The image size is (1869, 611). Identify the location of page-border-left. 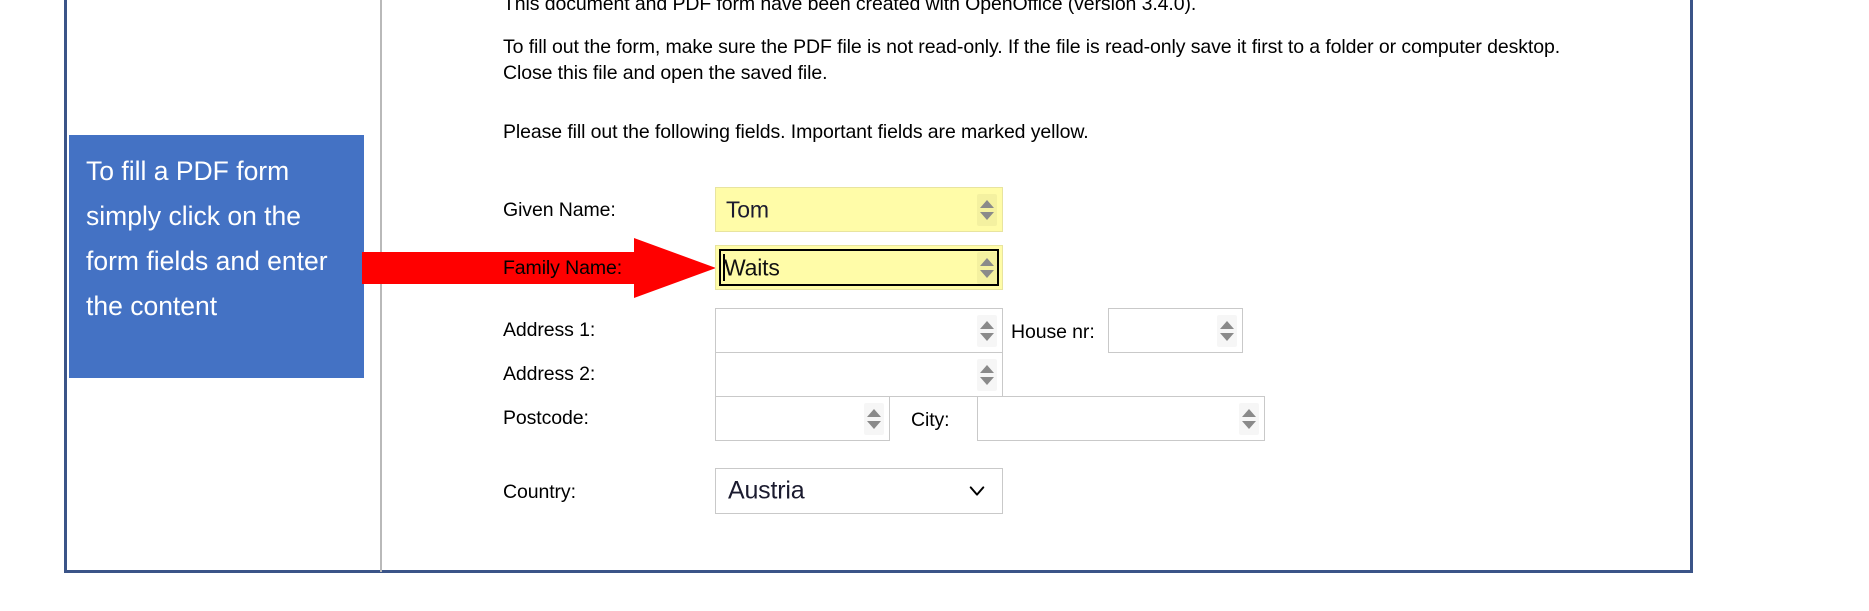
(65, 286).